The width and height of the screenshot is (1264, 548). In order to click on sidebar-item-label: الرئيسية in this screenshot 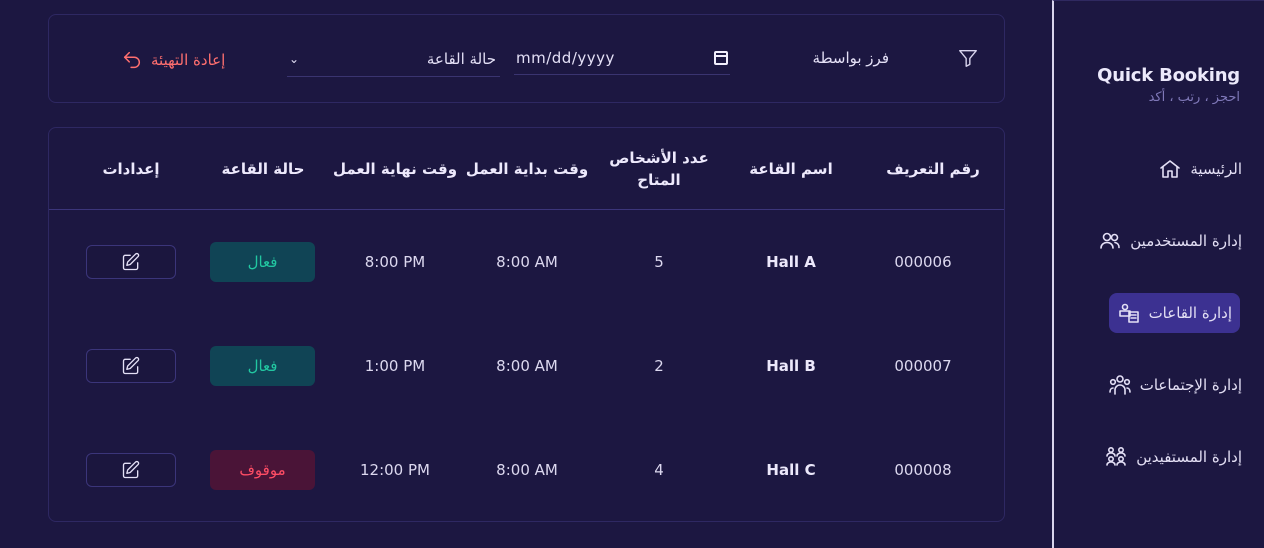, I will do `click(1216, 169)`.